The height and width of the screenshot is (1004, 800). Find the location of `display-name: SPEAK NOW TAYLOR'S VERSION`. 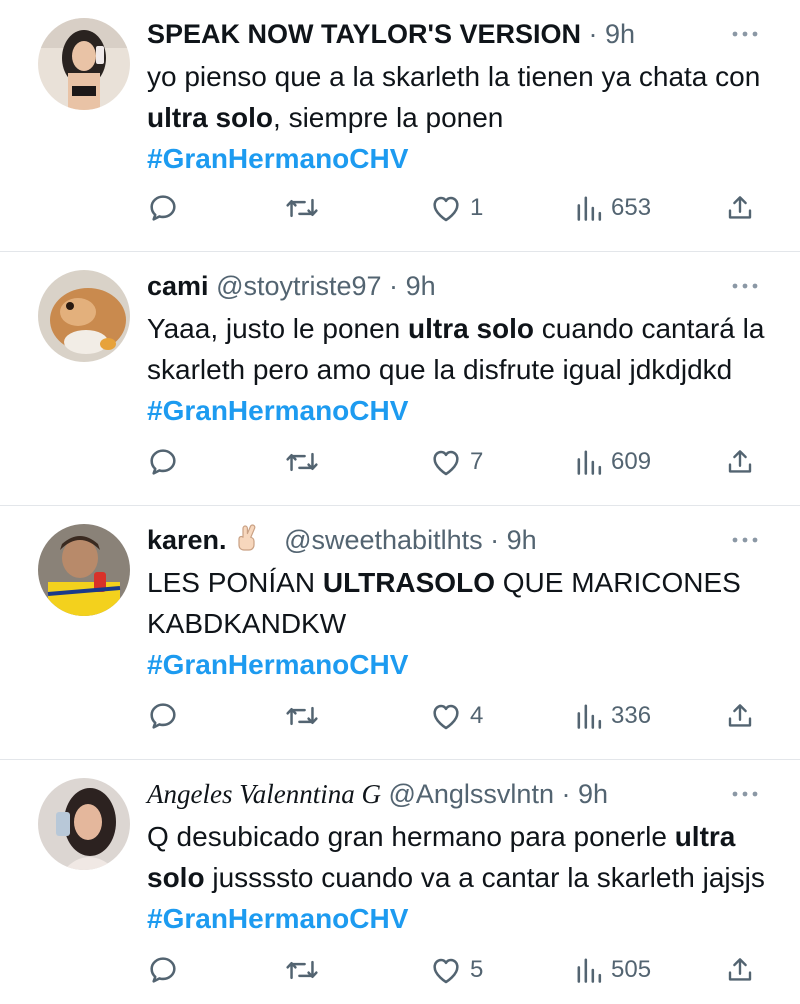

display-name: SPEAK NOW TAYLOR'S VERSION is located at coordinates (364, 34).